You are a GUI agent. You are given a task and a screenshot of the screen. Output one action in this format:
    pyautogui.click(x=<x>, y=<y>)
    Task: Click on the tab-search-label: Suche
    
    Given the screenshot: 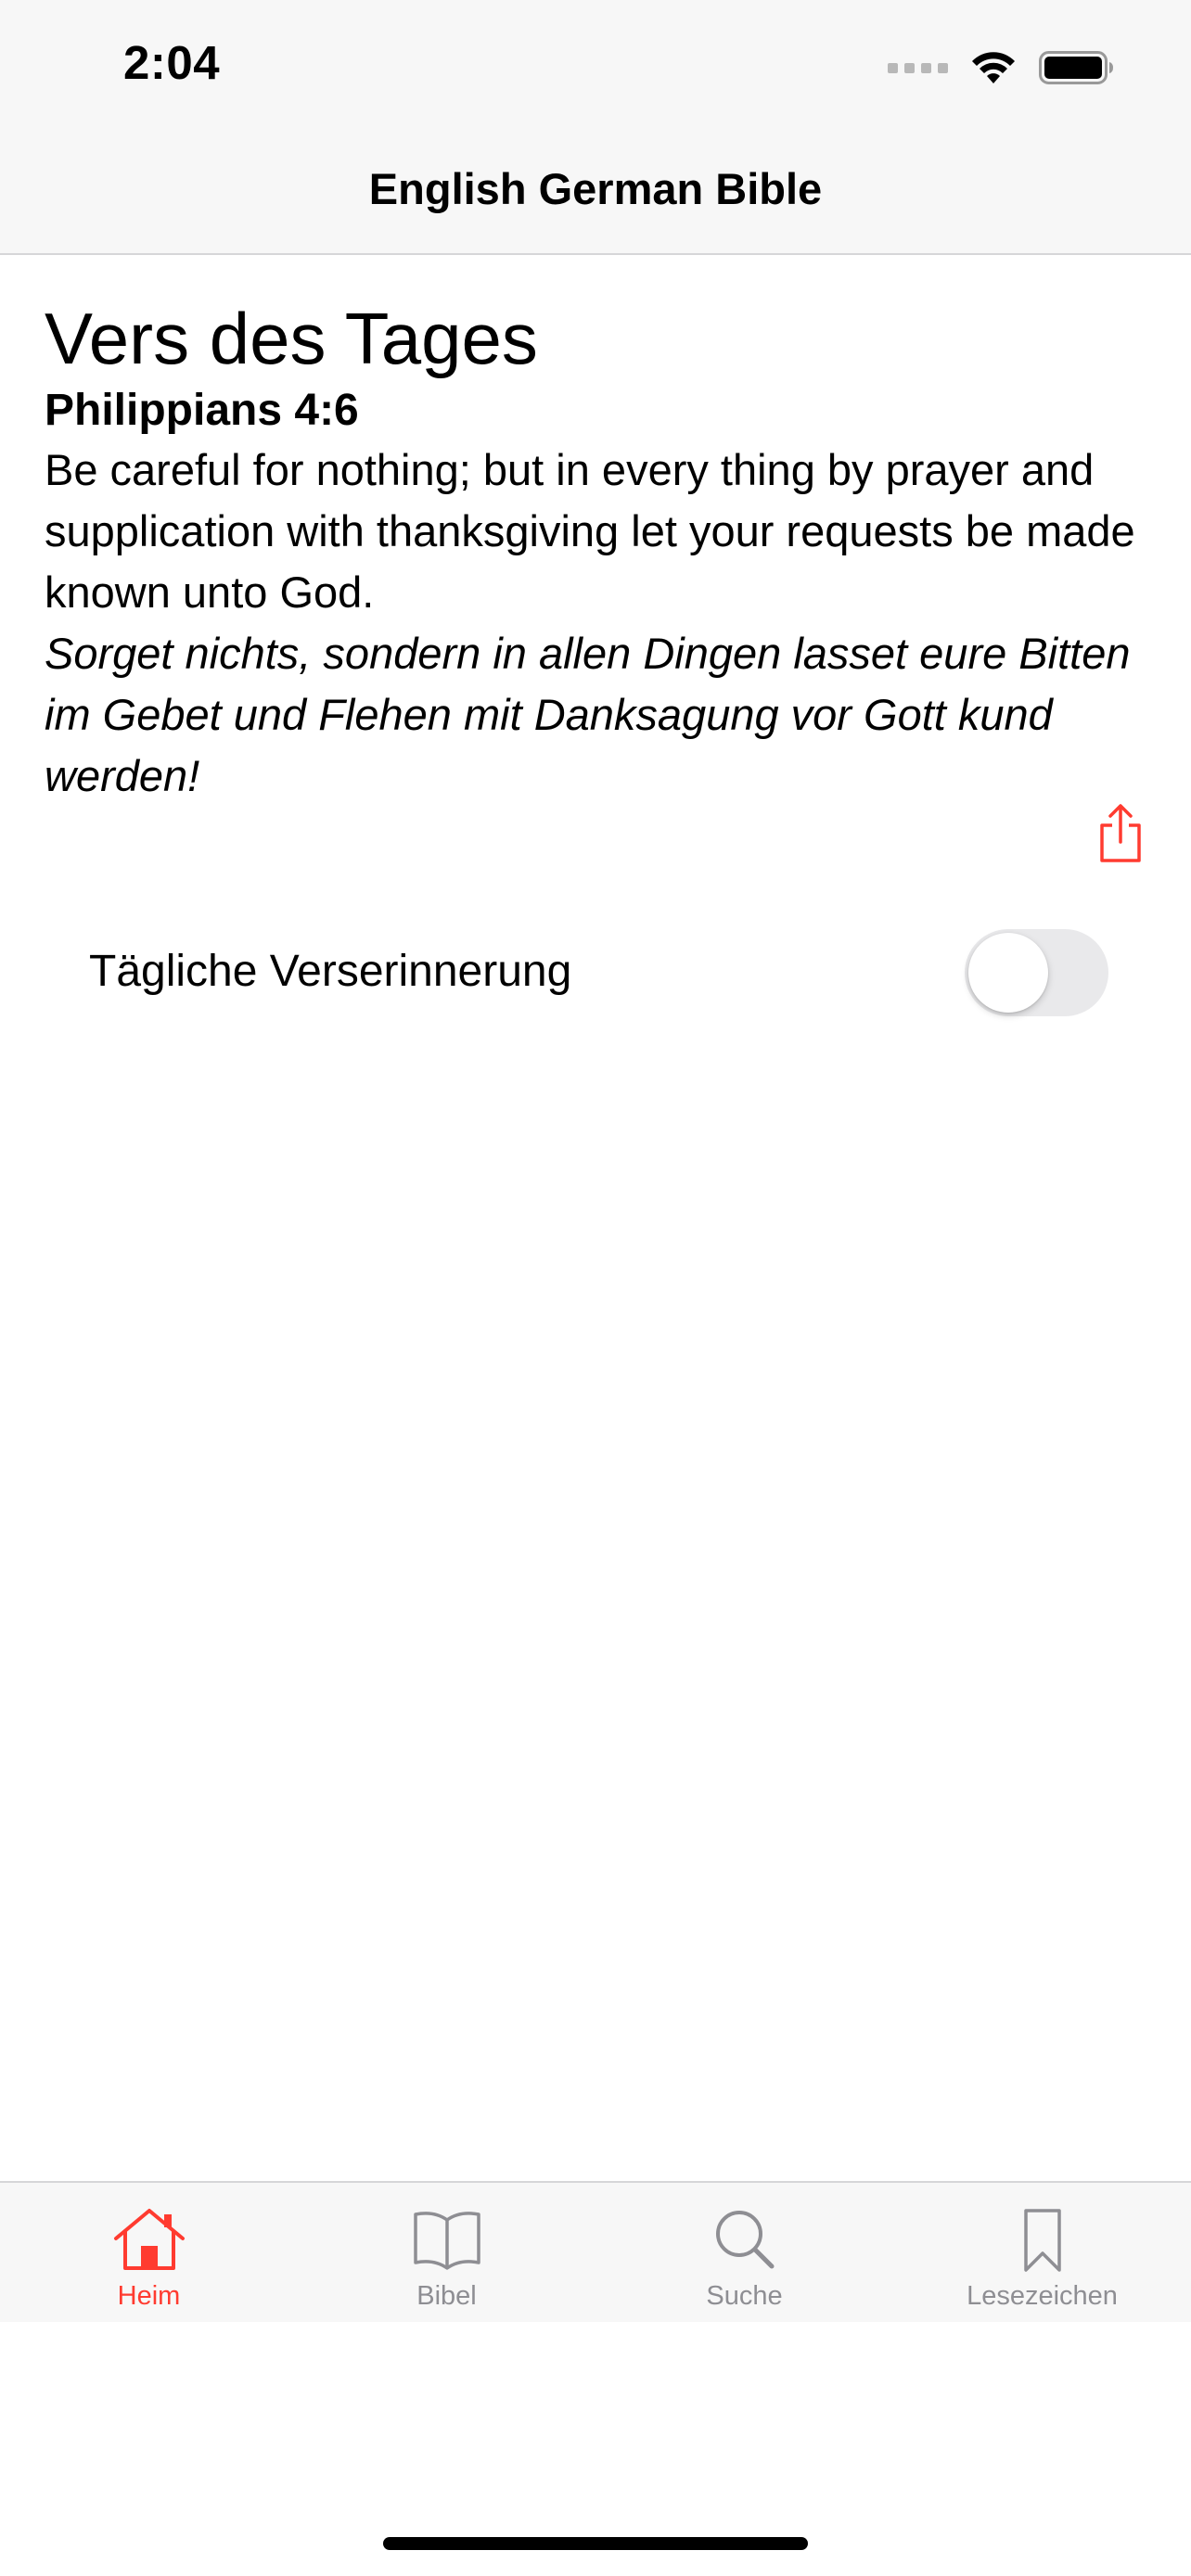 What is the action you would take?
    pyautogui.click(x=744, y=2296)
    